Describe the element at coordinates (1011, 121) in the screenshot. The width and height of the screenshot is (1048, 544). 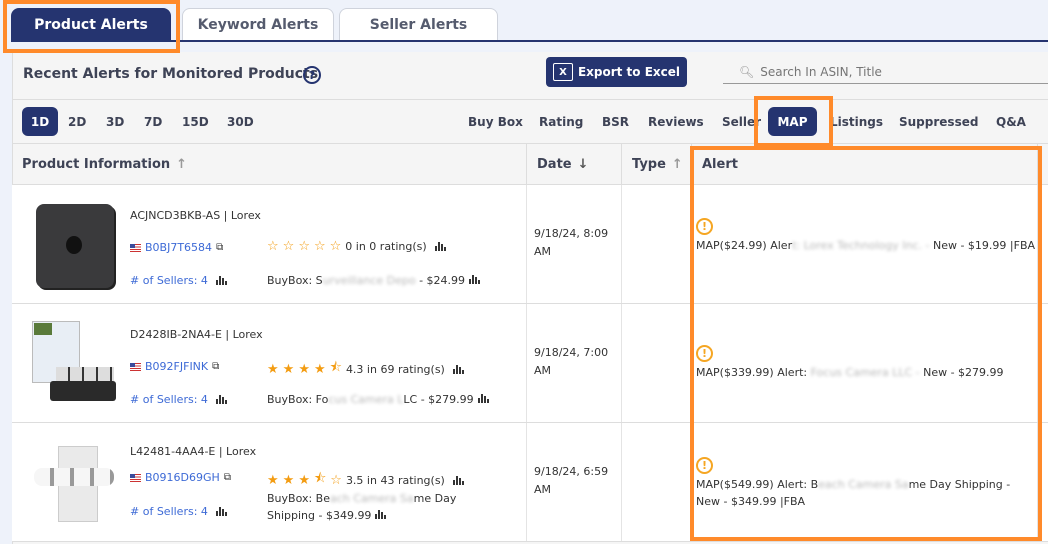
I see `filter-q-a: Q&A` at that location.